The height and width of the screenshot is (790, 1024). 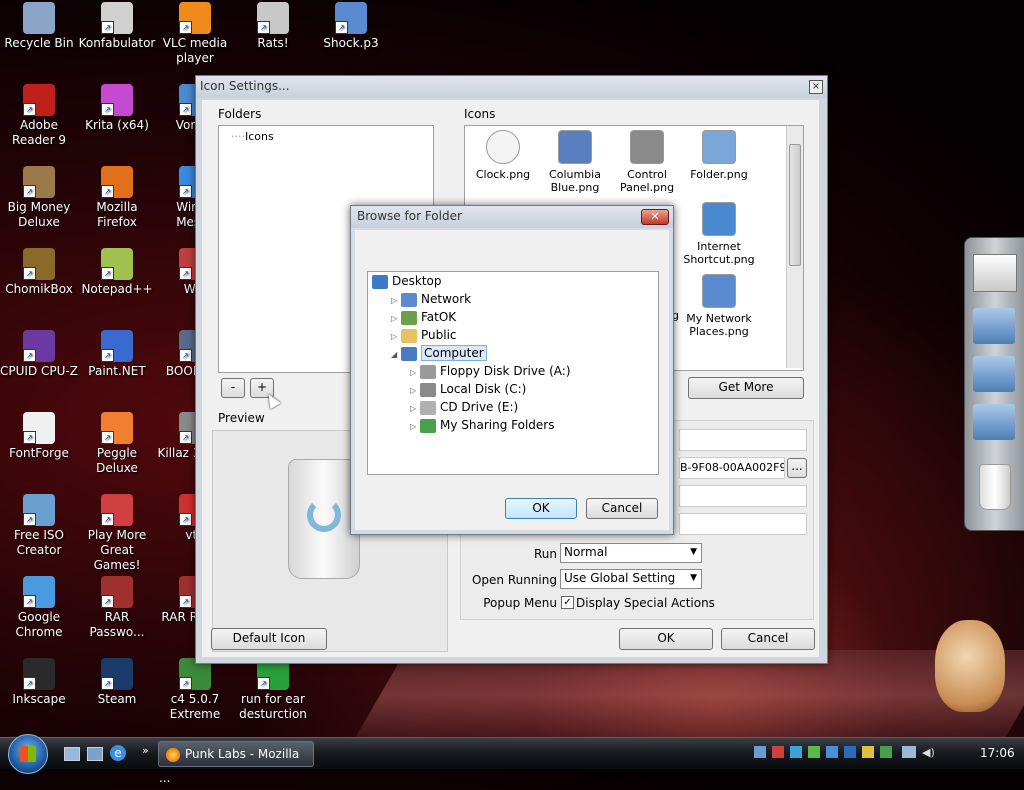 I want to click on folder-tree-item-folder: ▷ Public, so click(x=424, y=335).